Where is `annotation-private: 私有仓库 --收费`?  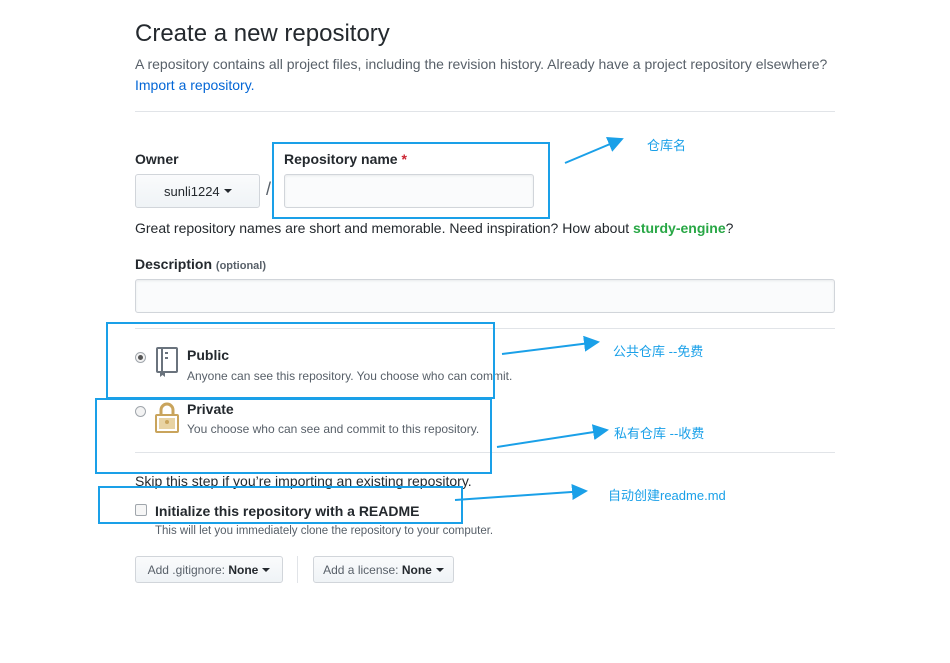 annotation-private: 私有仓库 --收费 is located at coordinates (659, 433).